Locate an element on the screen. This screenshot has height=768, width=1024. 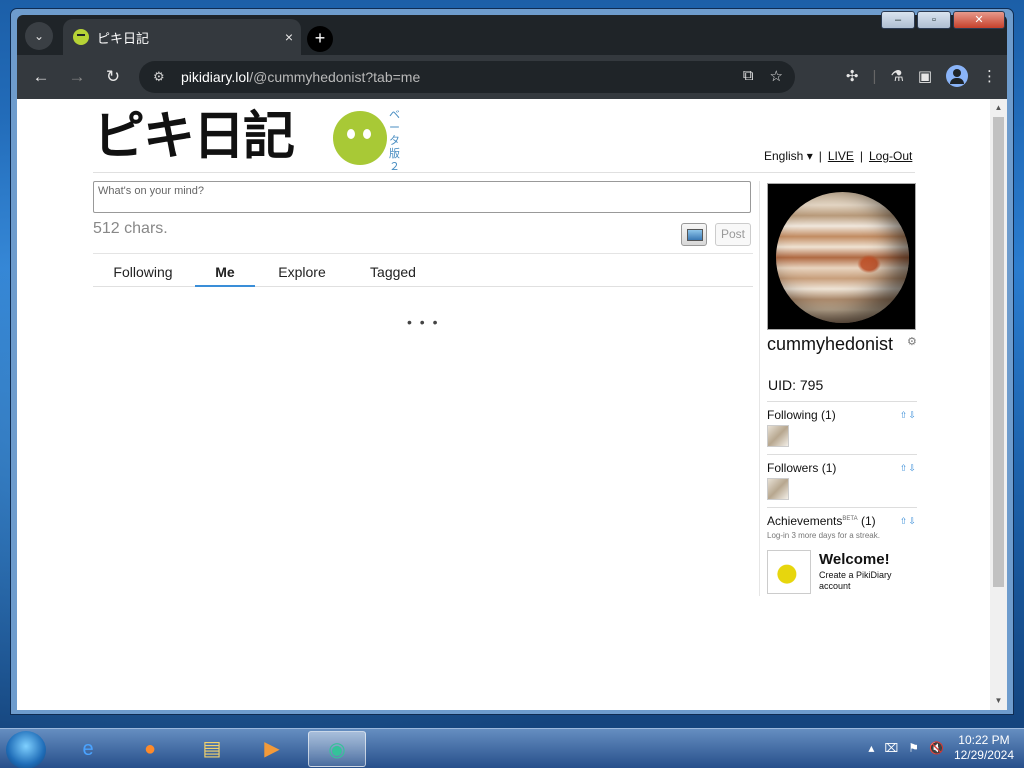
followers-label: Followers is located at coordinates (793, 468).